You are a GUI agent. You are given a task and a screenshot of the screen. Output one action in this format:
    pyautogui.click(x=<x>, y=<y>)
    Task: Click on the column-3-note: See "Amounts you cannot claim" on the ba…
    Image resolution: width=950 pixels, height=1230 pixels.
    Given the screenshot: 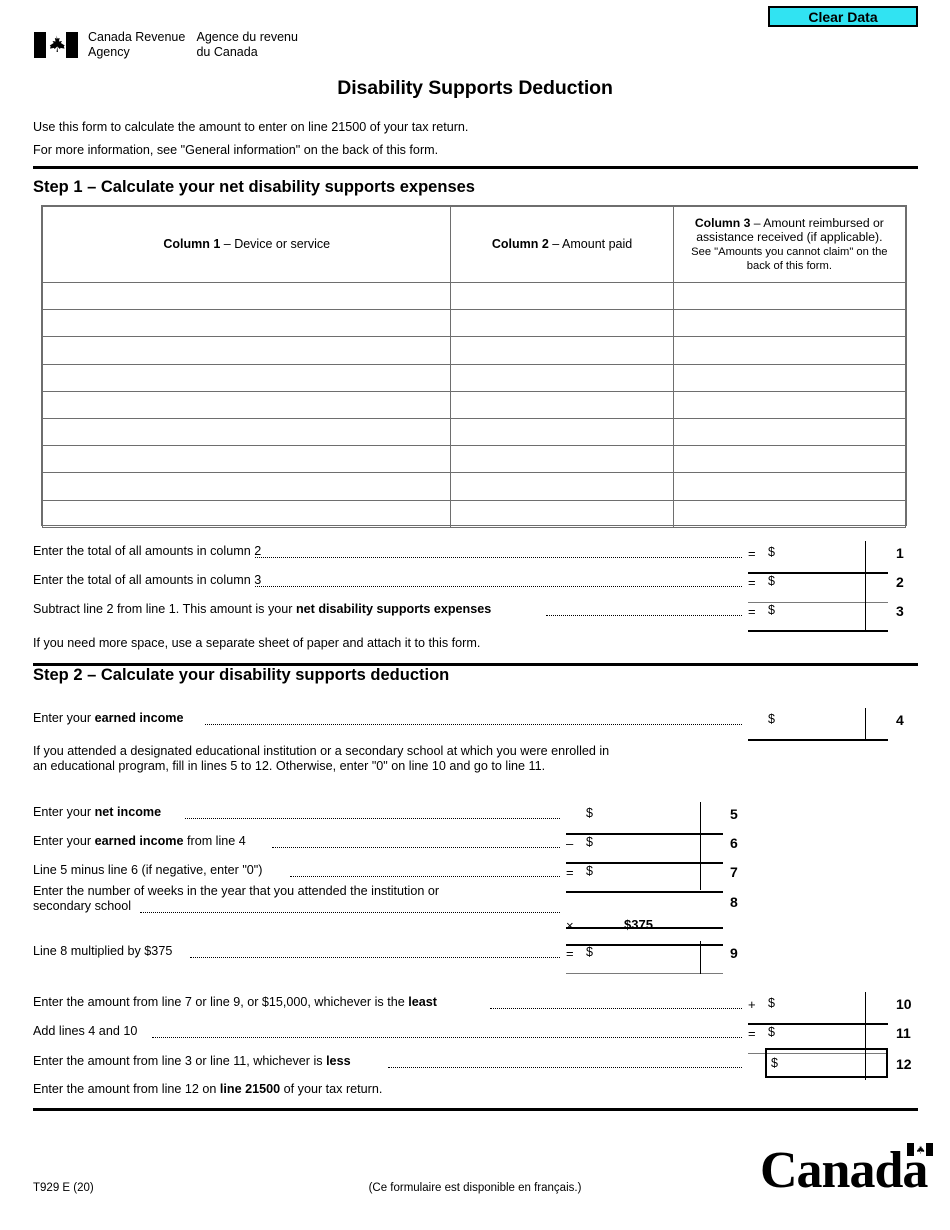 What is the action you would take?
    pyautogui.click(x=789, y=259)
    